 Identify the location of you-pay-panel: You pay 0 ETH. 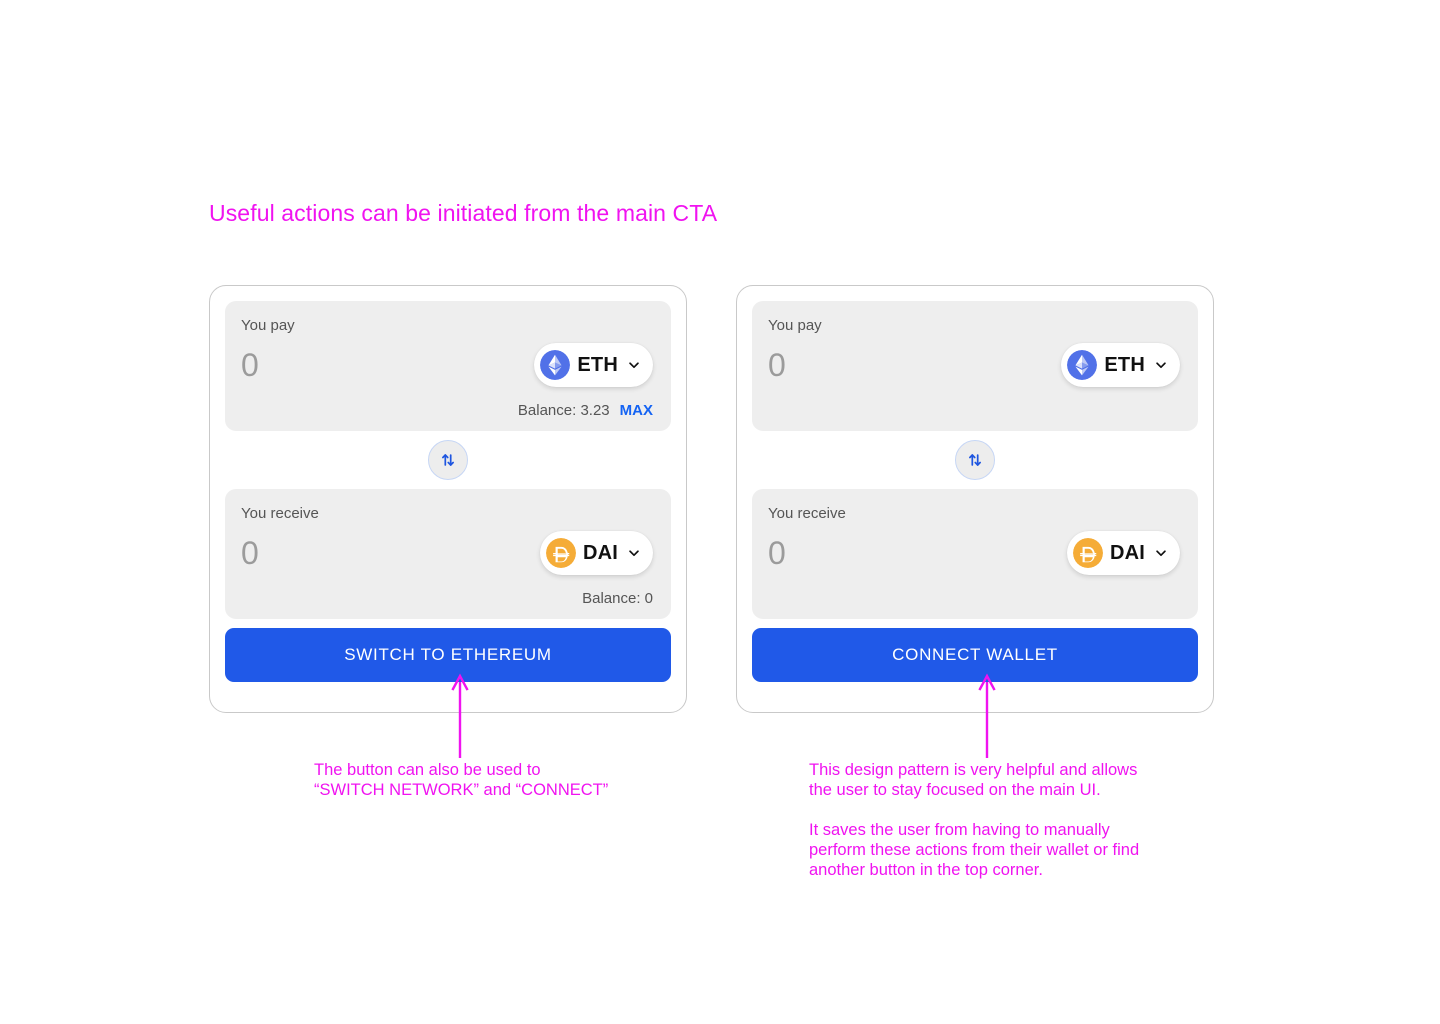
(975, 366).